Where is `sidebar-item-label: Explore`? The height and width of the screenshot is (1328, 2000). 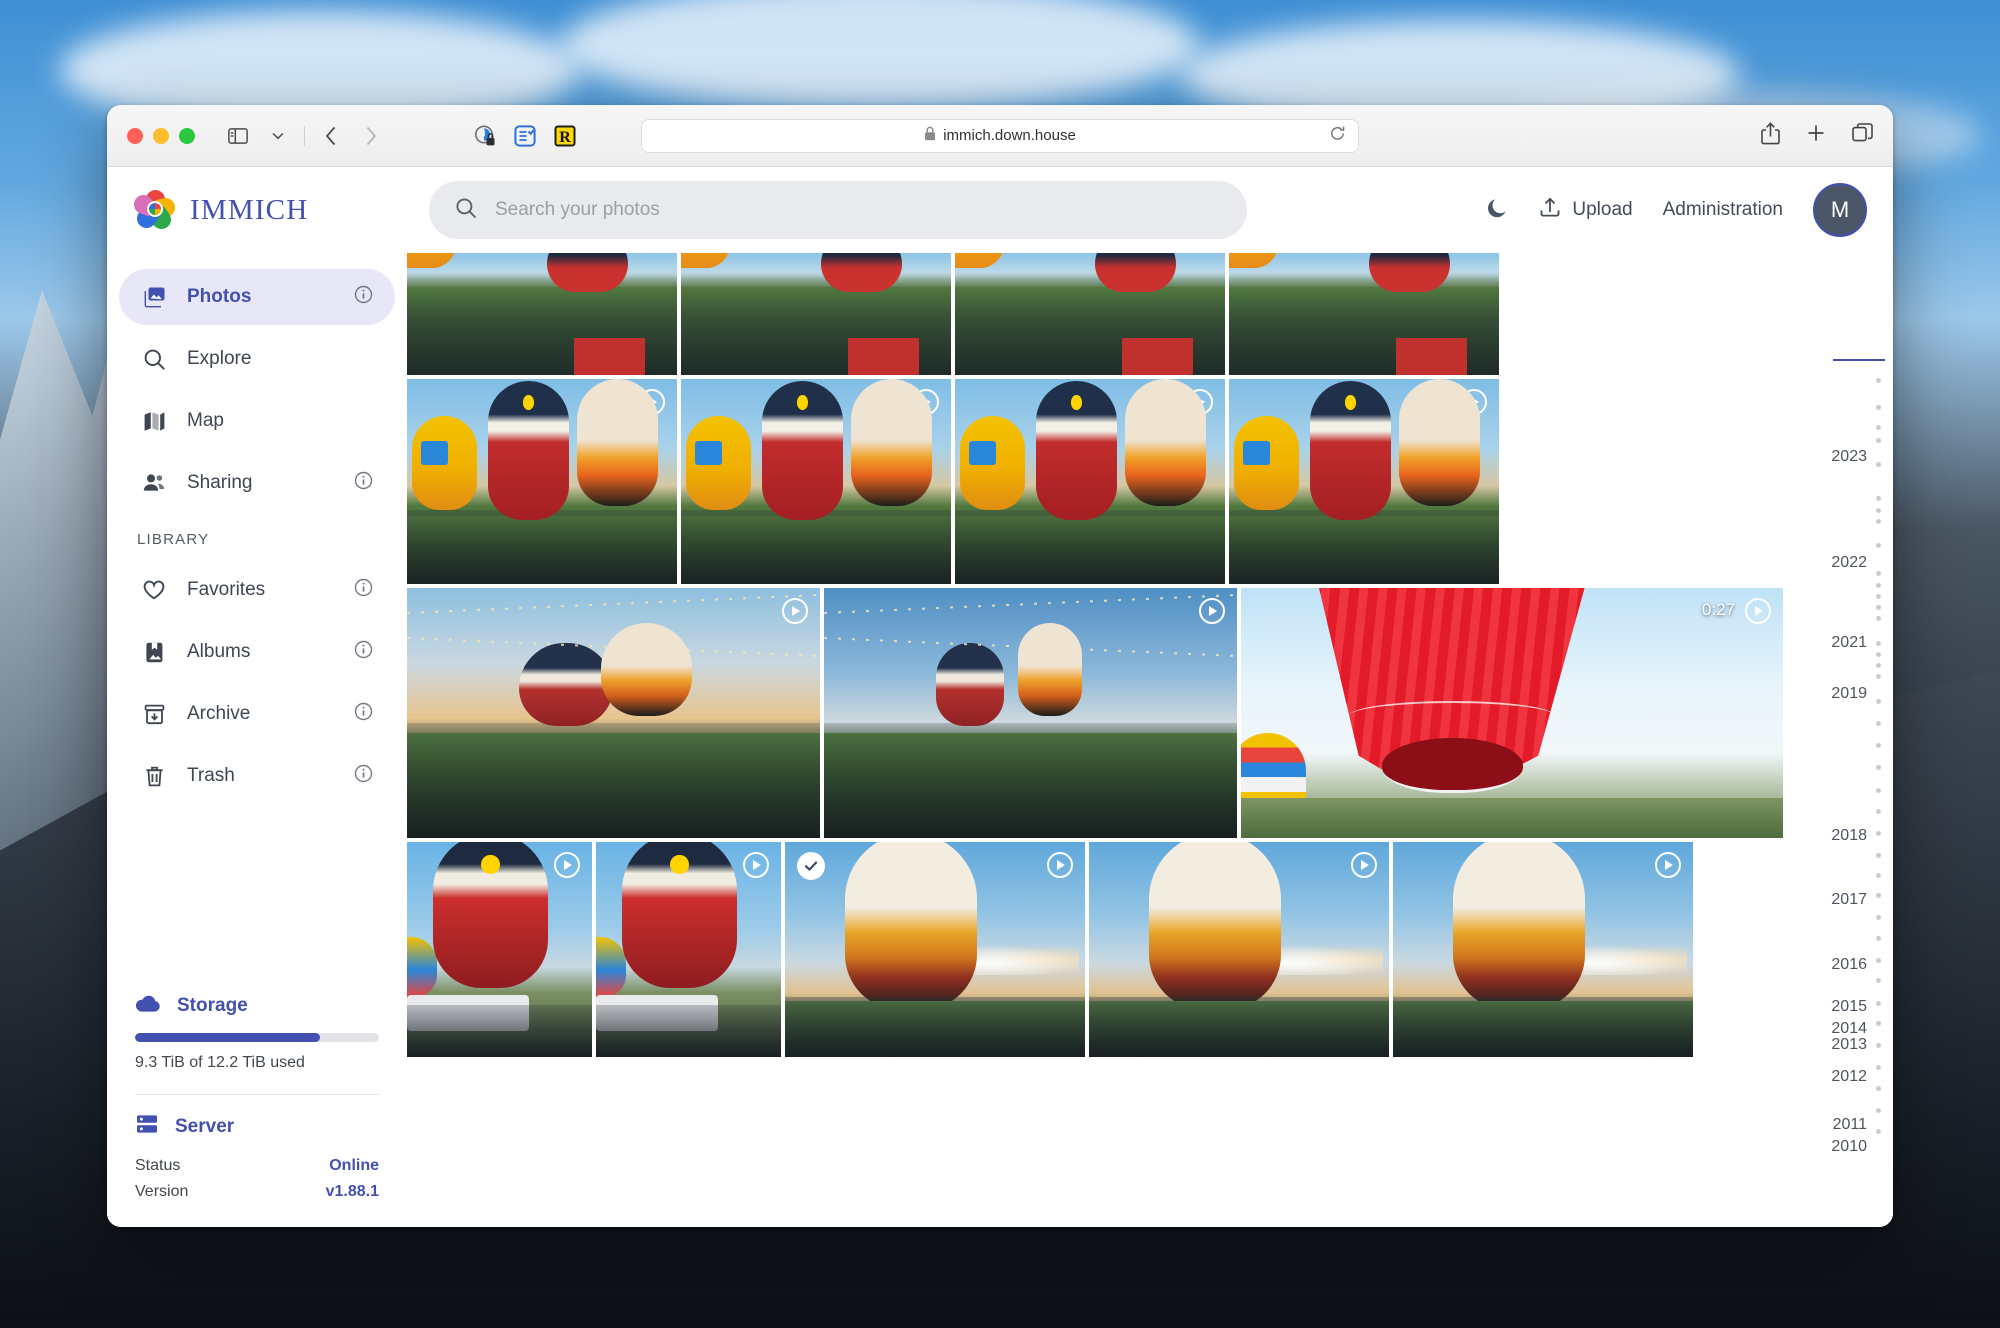
sidebar-item-label: Explore is located at coordinates (219, 358).